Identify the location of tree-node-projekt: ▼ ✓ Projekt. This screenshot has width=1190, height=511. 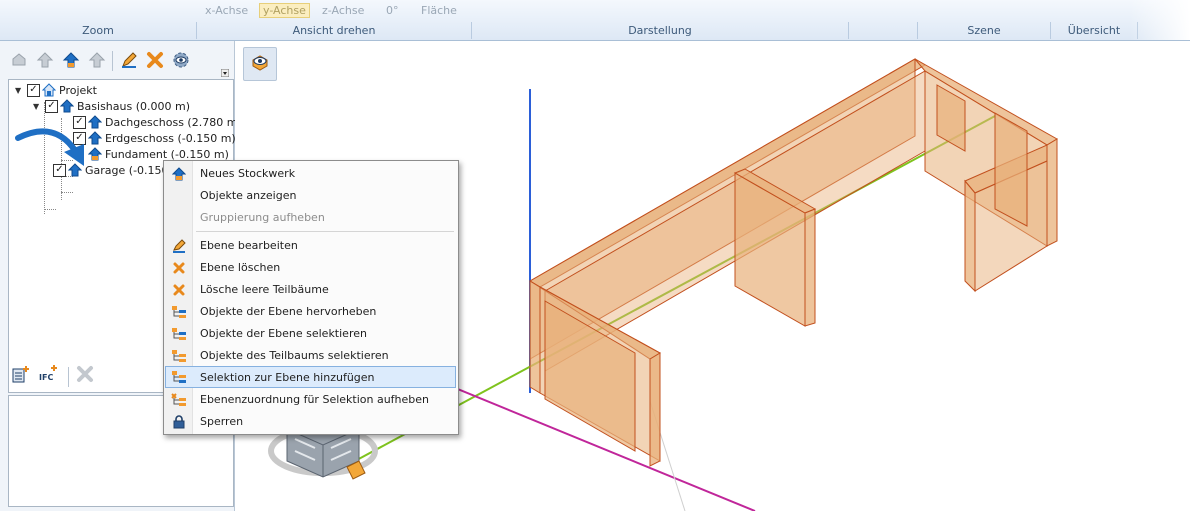
(56, 90).